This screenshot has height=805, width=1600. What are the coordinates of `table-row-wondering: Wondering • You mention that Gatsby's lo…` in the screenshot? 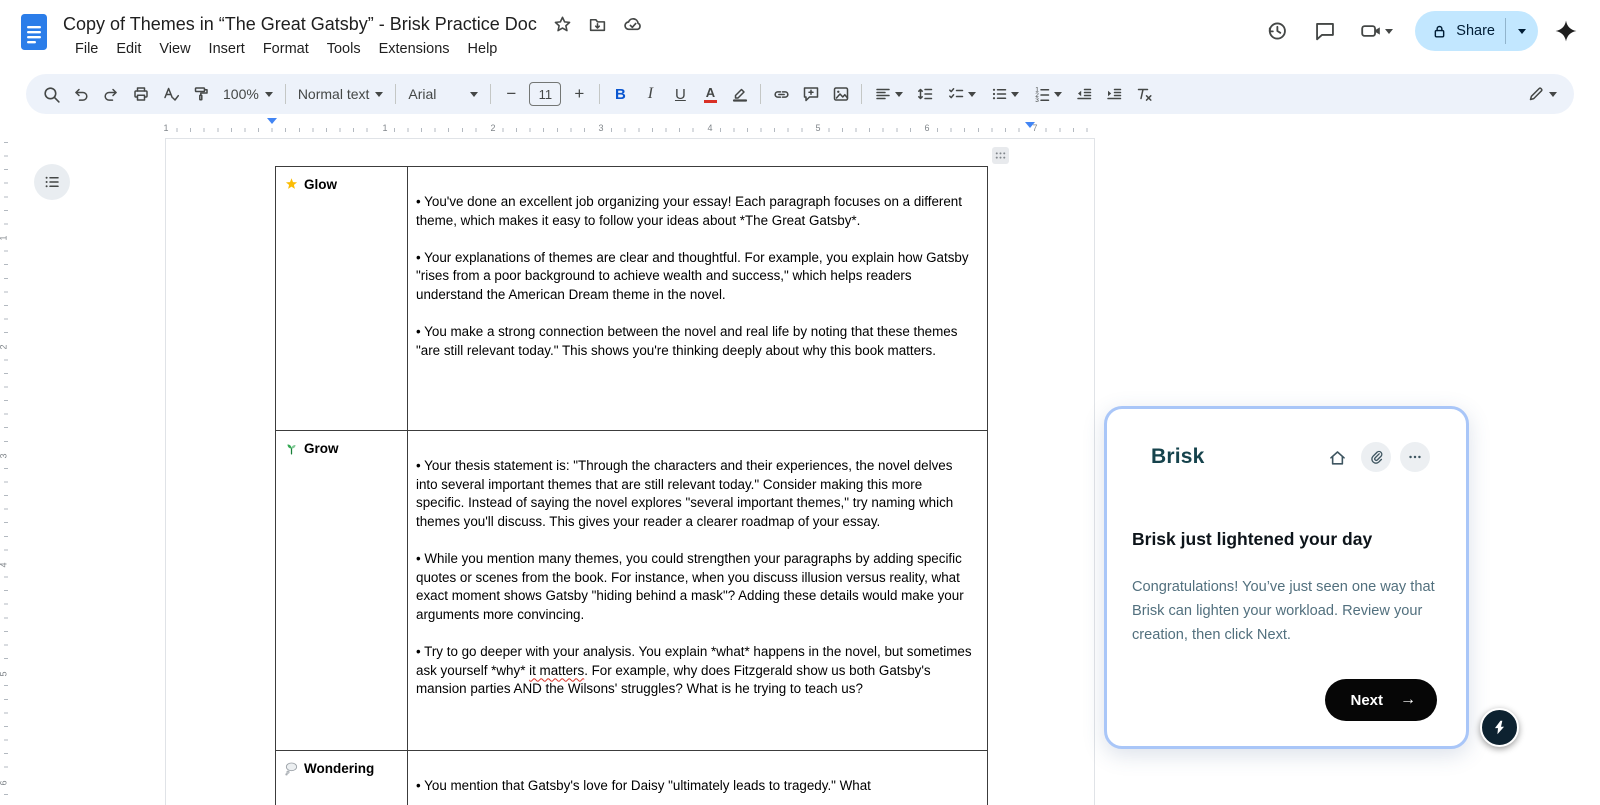 It's located at (631, 777).